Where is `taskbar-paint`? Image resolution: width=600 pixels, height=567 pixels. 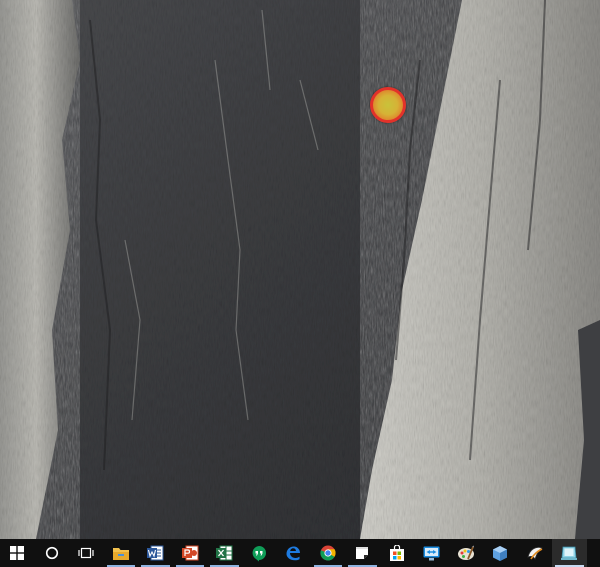 taskbar-paint is located at coordinates (466, 553).